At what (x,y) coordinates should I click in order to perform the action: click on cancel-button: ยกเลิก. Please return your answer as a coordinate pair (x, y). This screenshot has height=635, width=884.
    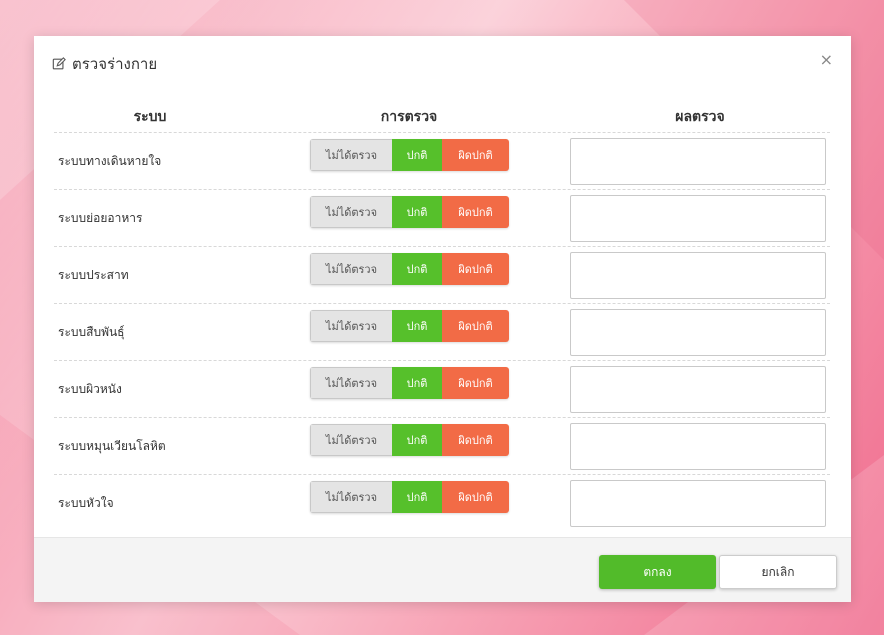
    Looking at the image, I should click on (778, 572).